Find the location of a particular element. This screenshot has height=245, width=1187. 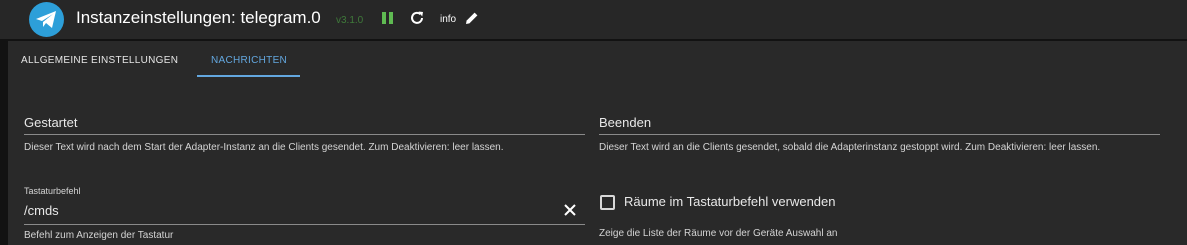

keyboard-command-input: /cmds is located at coordinates (41, 210).